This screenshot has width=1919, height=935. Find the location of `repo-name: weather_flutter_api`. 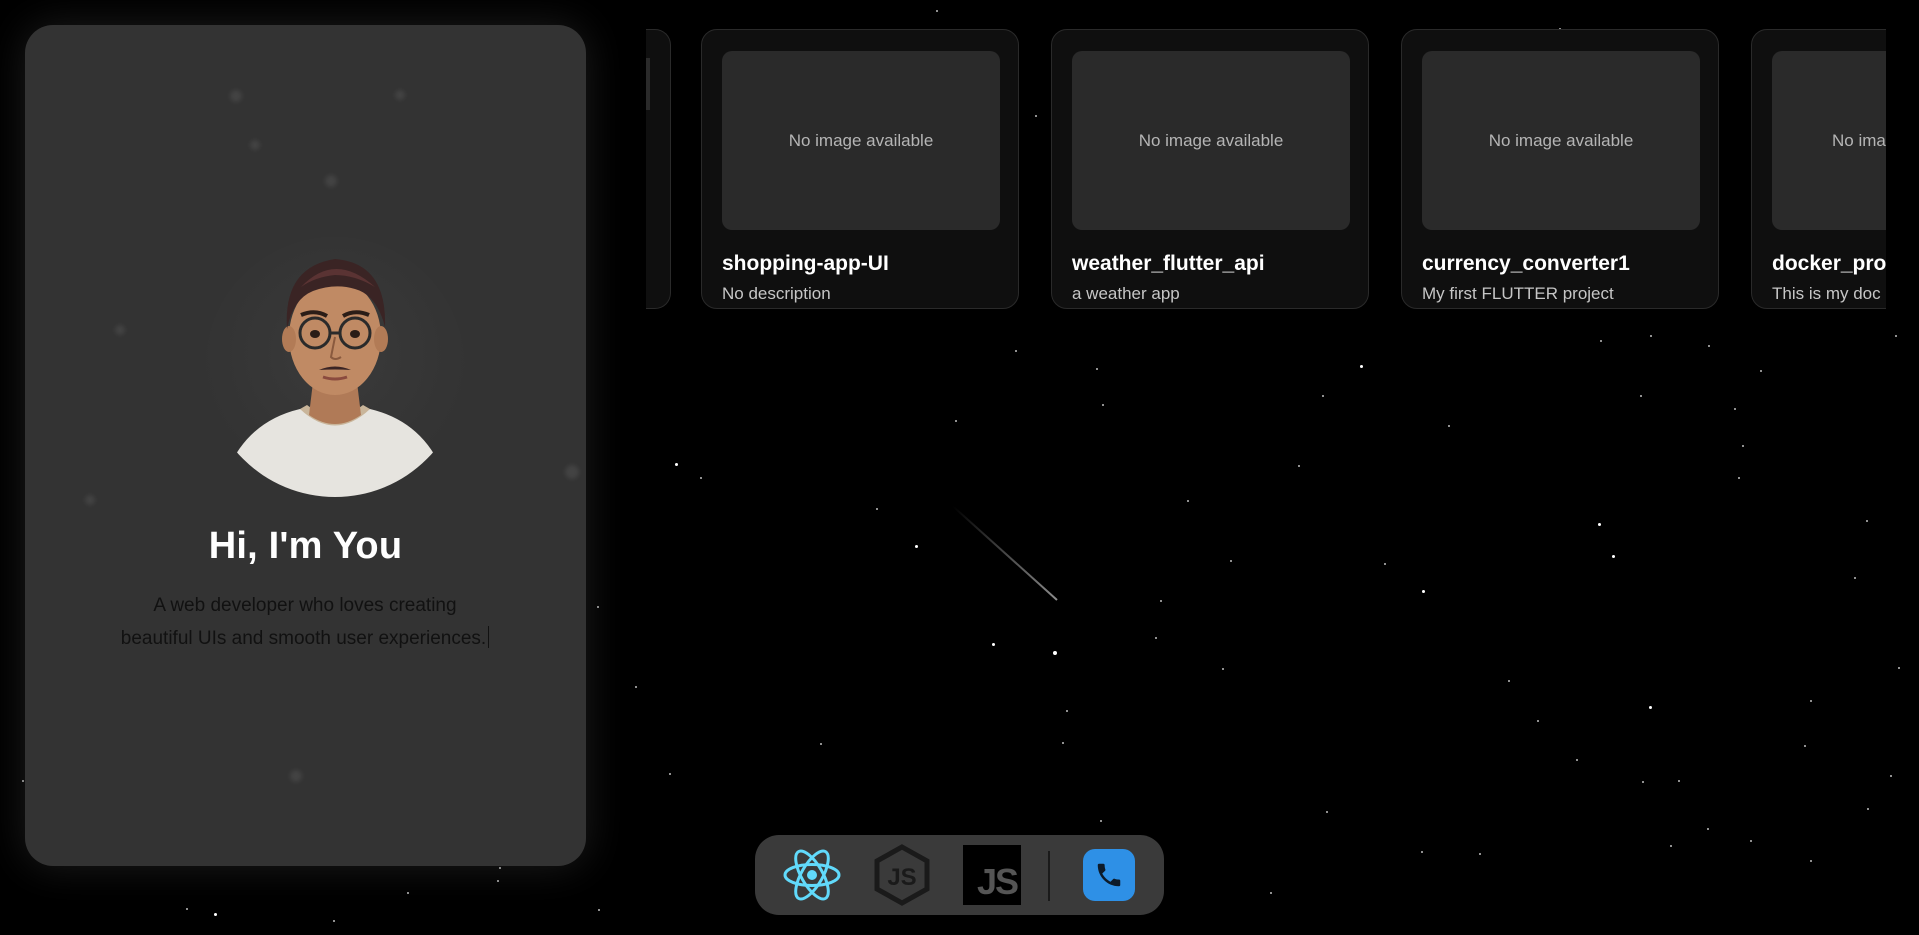

repo-name: weather_flutter_api is located at coordinates (1168, 263).